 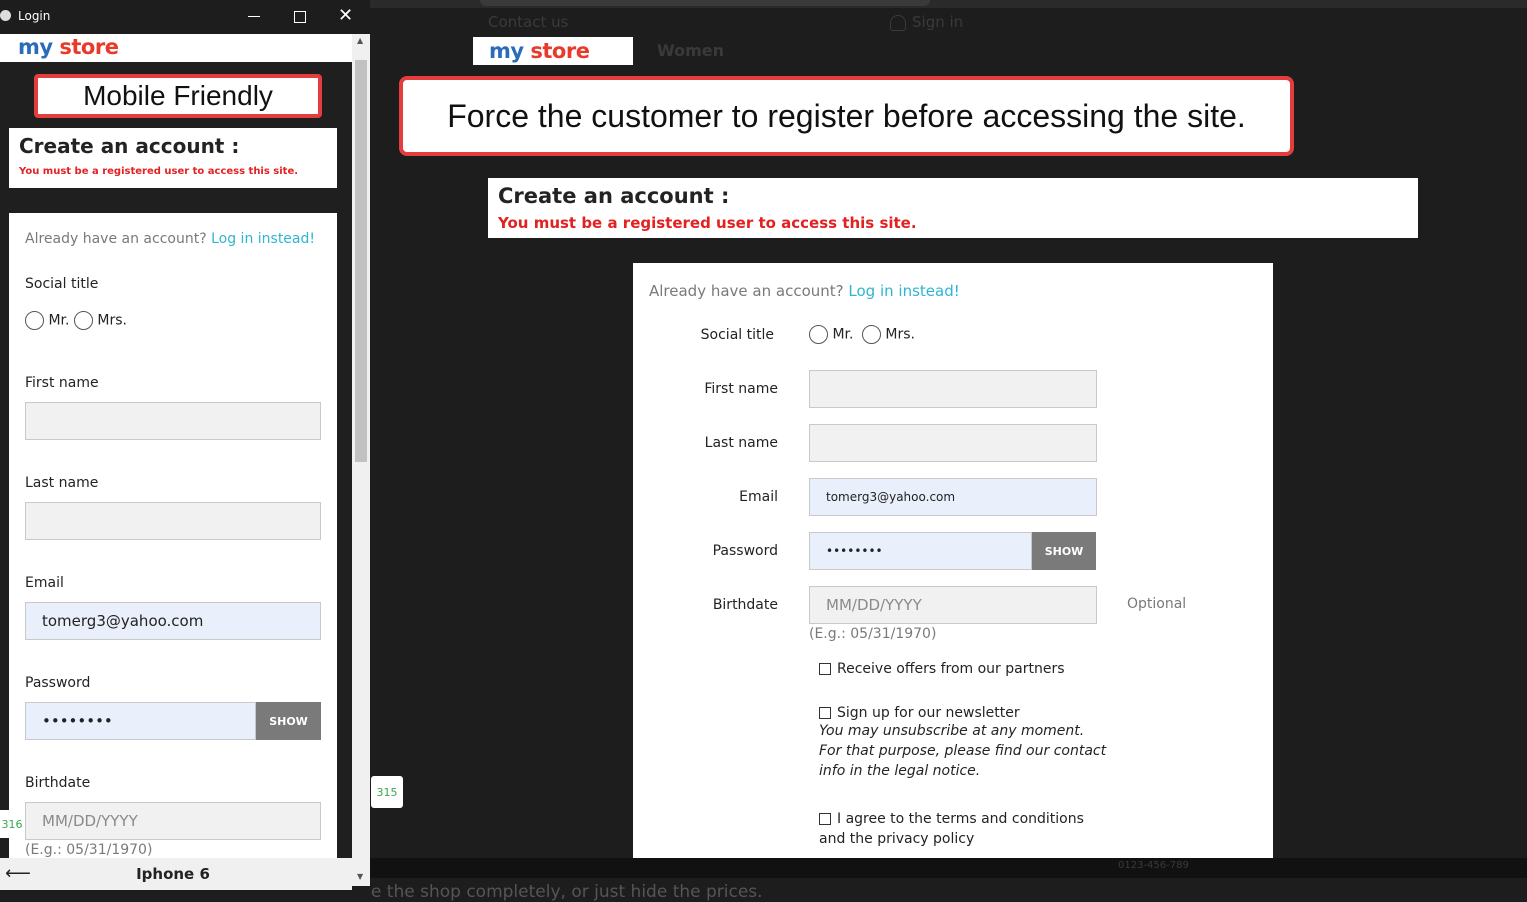 I want to click on store-logo: my store, so click(x=553, y=51).